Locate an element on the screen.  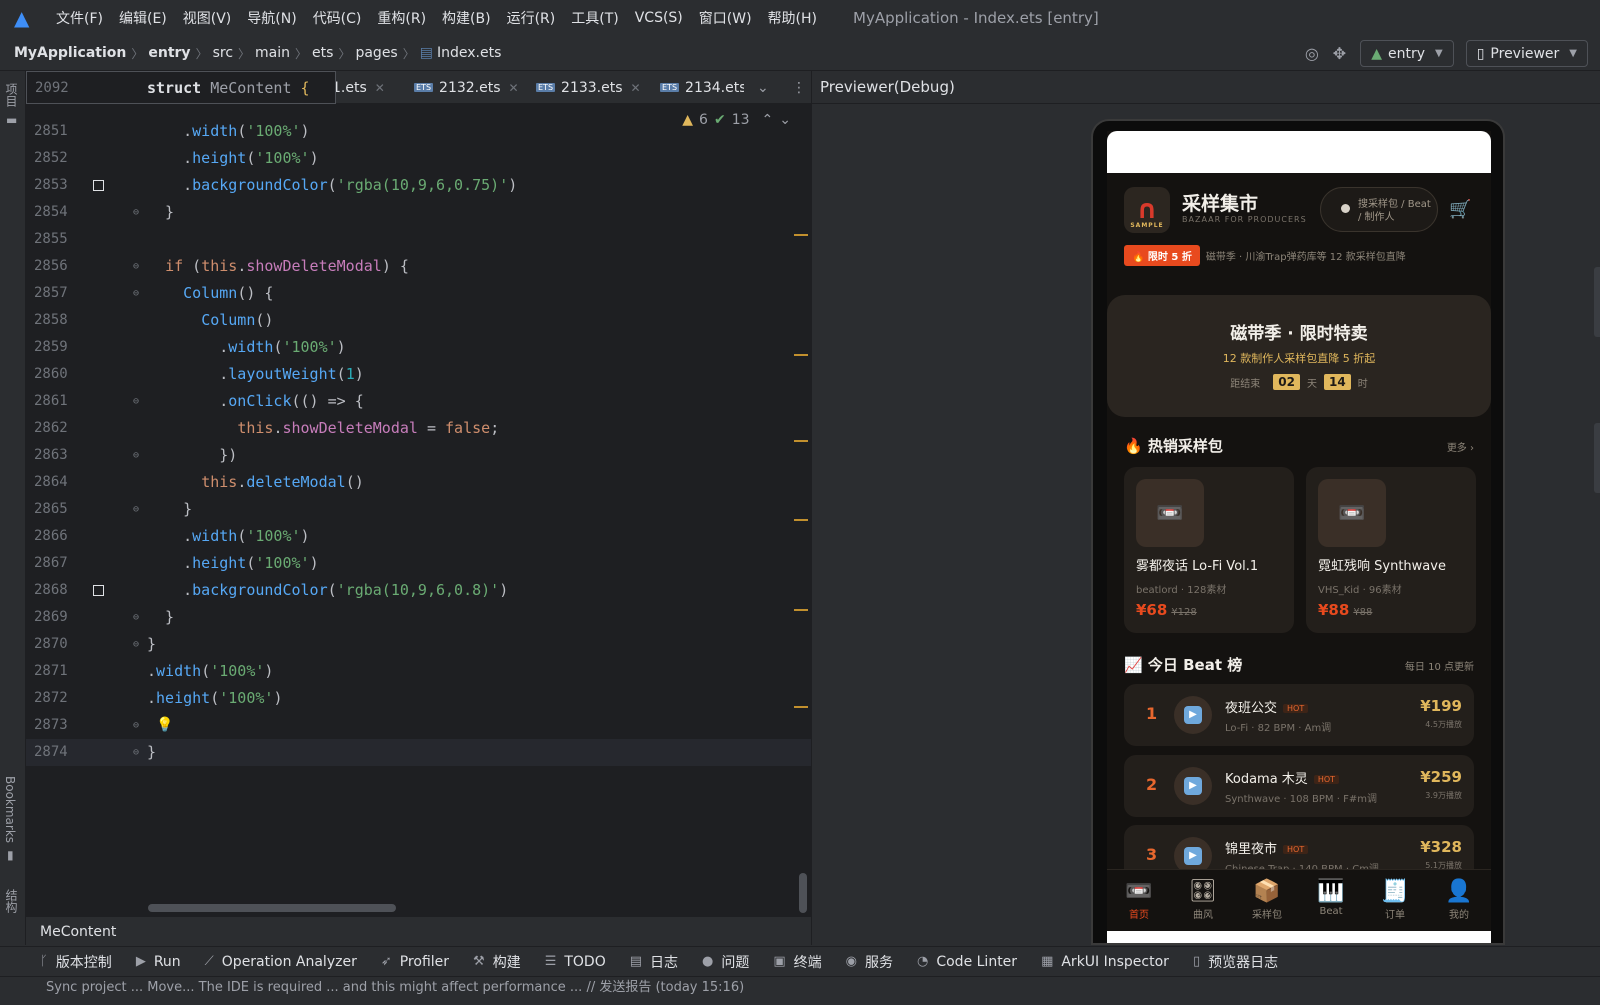
structure-tool-tab: 结构 is located at coordinates (11, 901).